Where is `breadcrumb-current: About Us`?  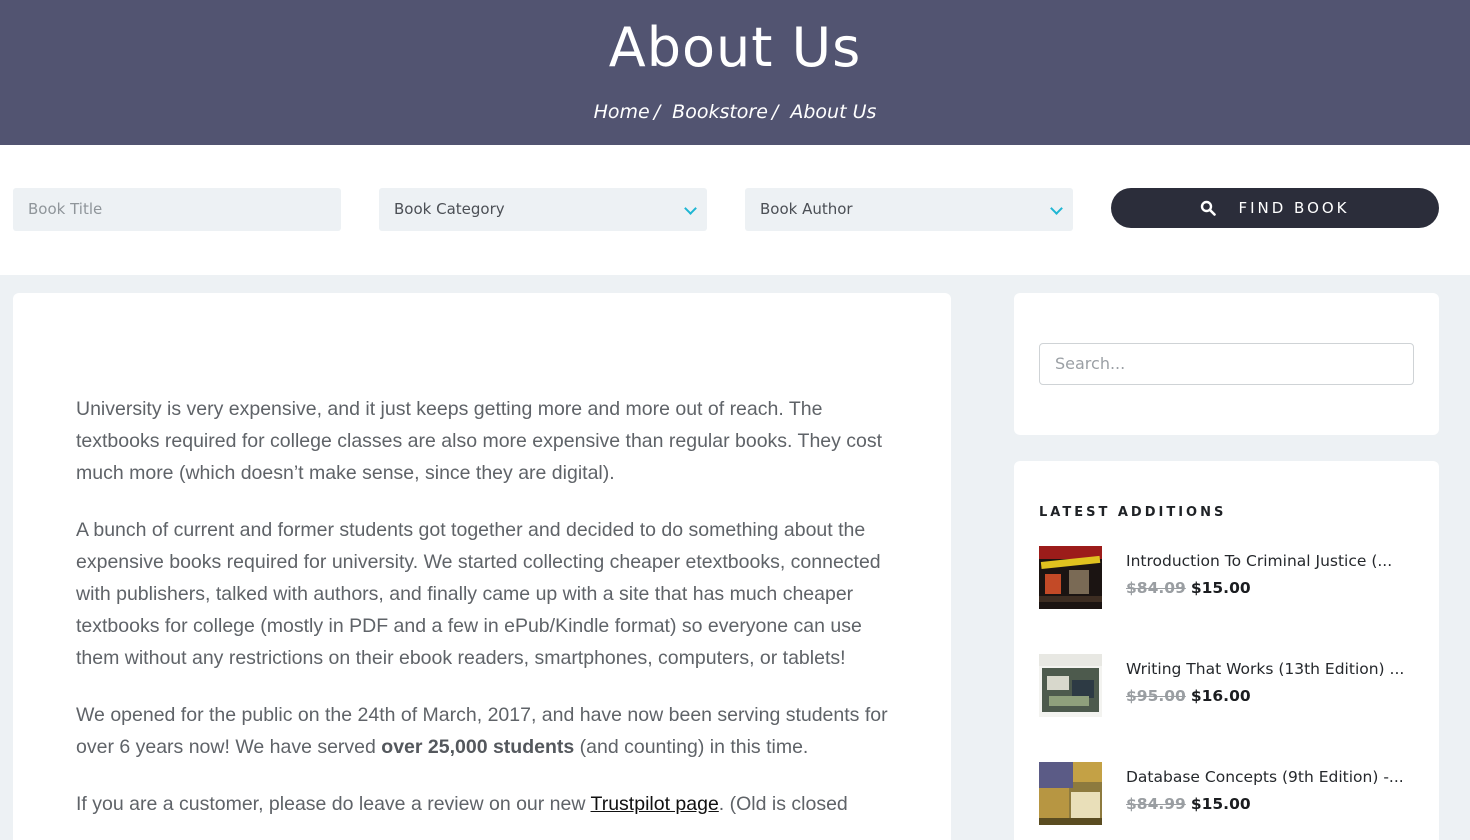
breadcrumb-current: About Us is located at coordinates (833, 112).